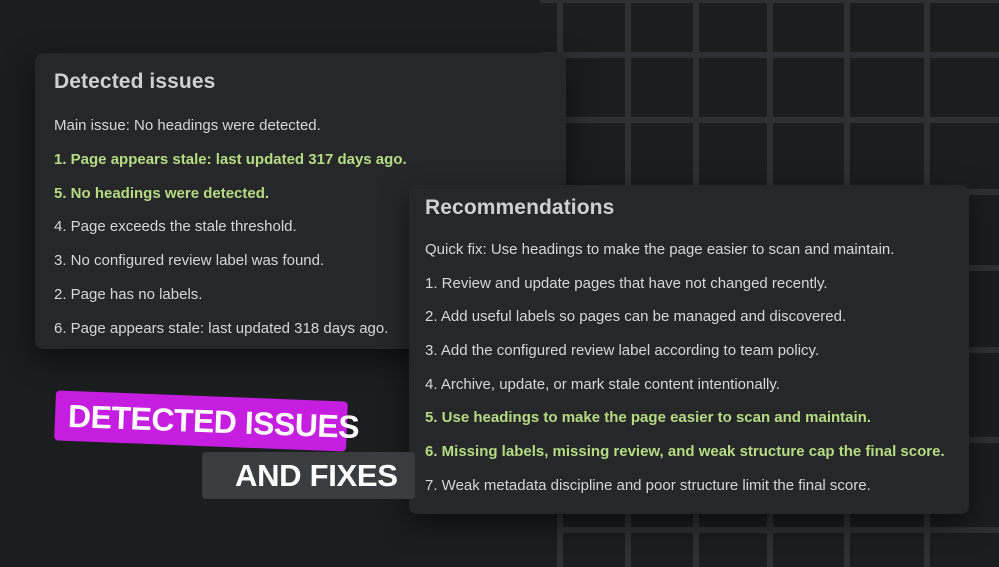 The width and height of the screenshot is (999, 567). What do you see at coordinates (187, 125) in the screenshot?
I see `issue-item: Main issue: No headings were detected.` at bounding box center [187, 125].